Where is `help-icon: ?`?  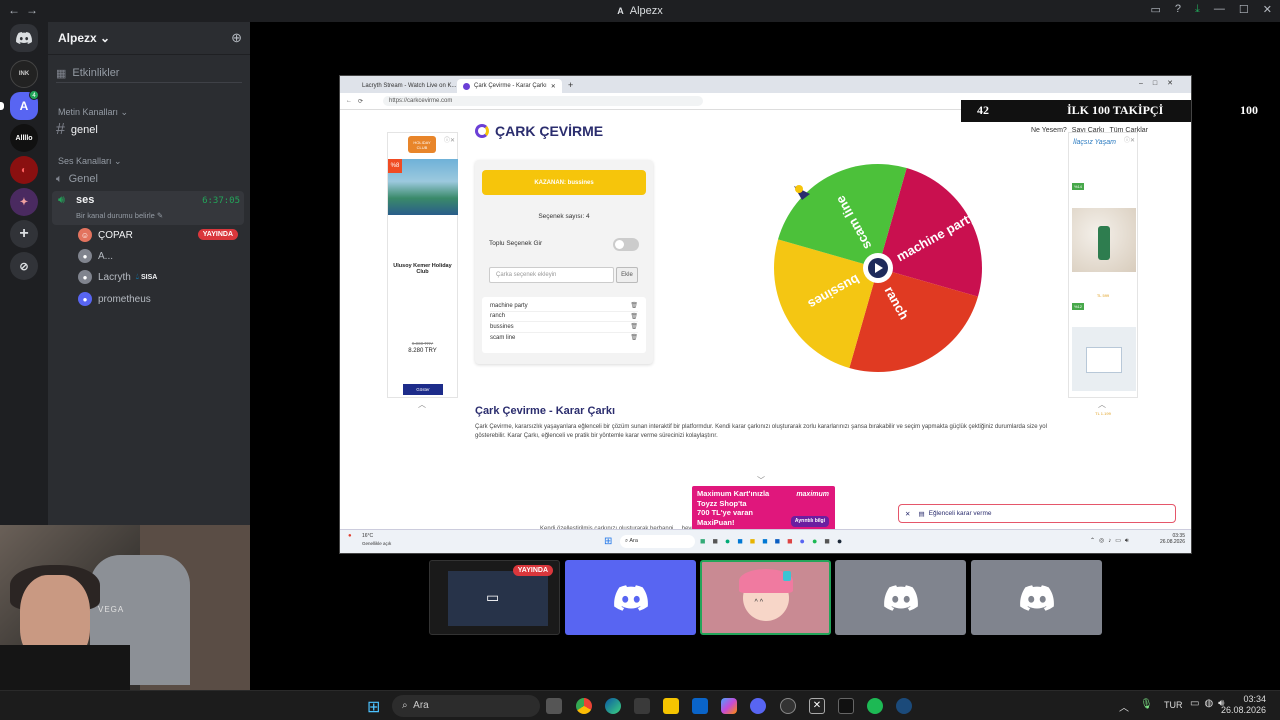
help-icon: ? is located at coordinates (1178, 9).